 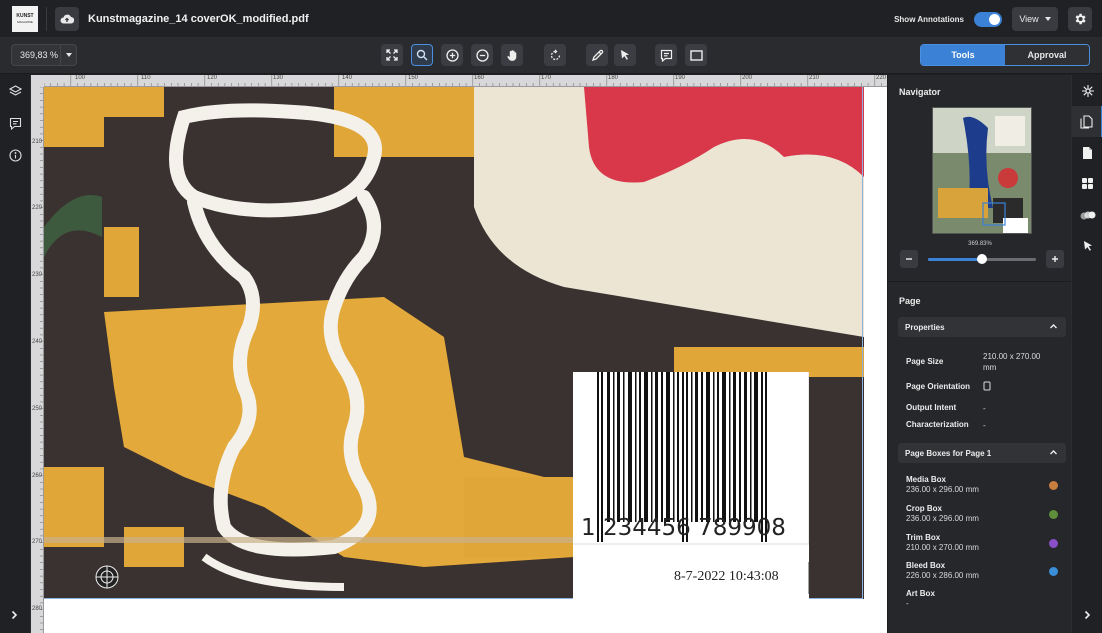 I want to click on navigator-zoom-out-button, so click(x=909, y=259).